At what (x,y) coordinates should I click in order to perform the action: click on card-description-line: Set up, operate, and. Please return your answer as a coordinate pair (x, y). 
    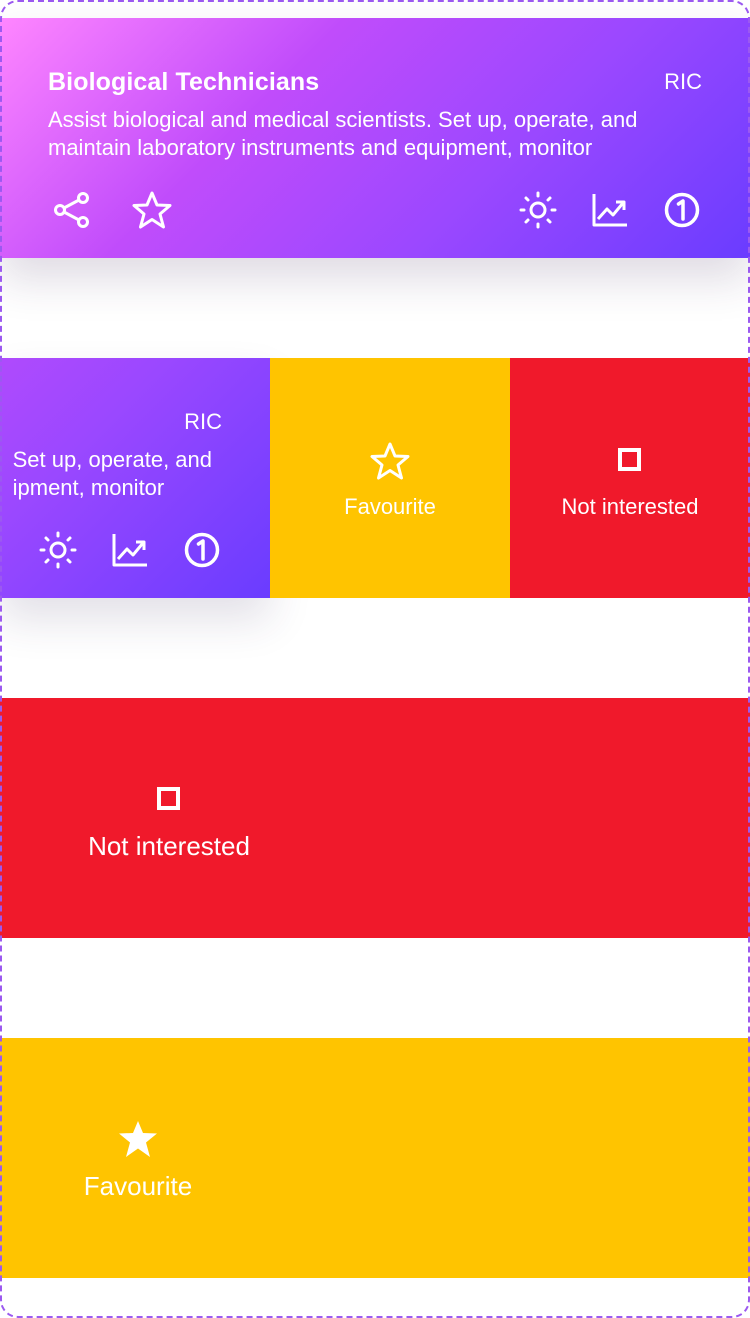
    Looking at the image, I should click on (112, 459).